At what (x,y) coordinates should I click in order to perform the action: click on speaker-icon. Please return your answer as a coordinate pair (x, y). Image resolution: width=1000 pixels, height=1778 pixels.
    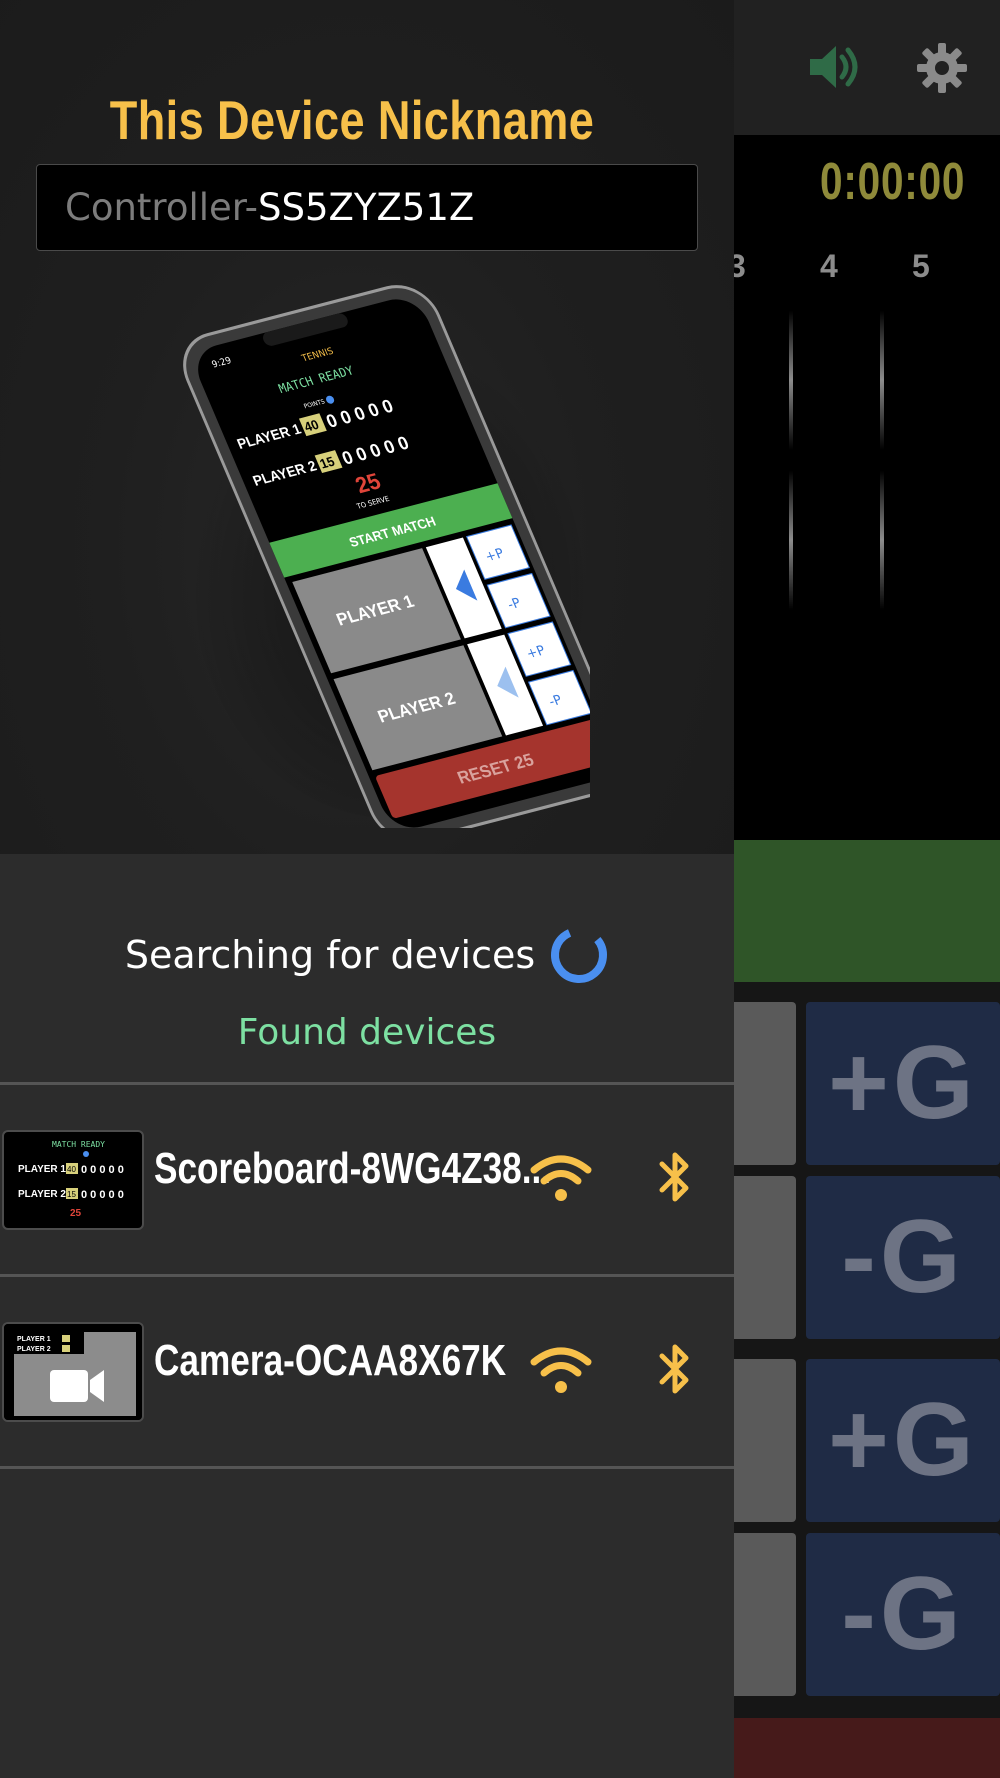
    Looking at the image, I should click on (836, 67).